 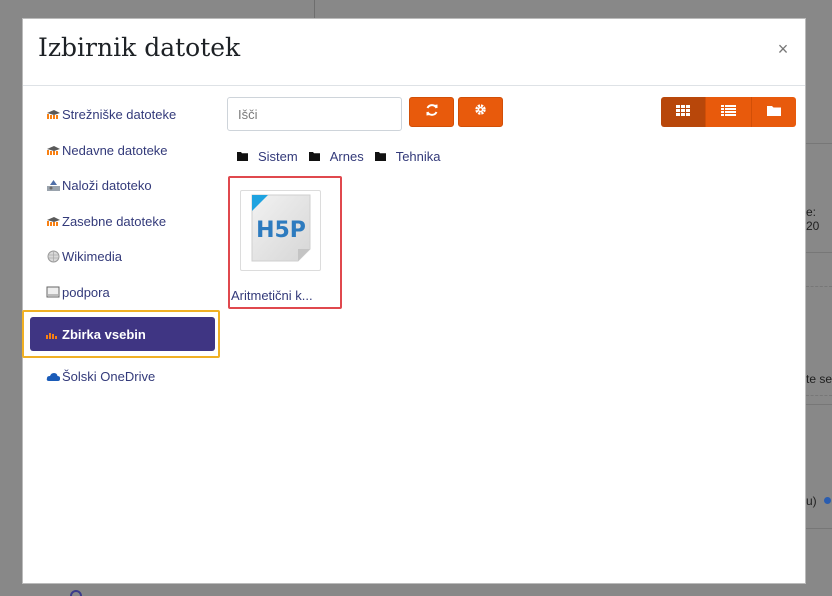 I want to click on breadcrumb: Sistem Arnes Tehnika, so click(x=344, y=156).